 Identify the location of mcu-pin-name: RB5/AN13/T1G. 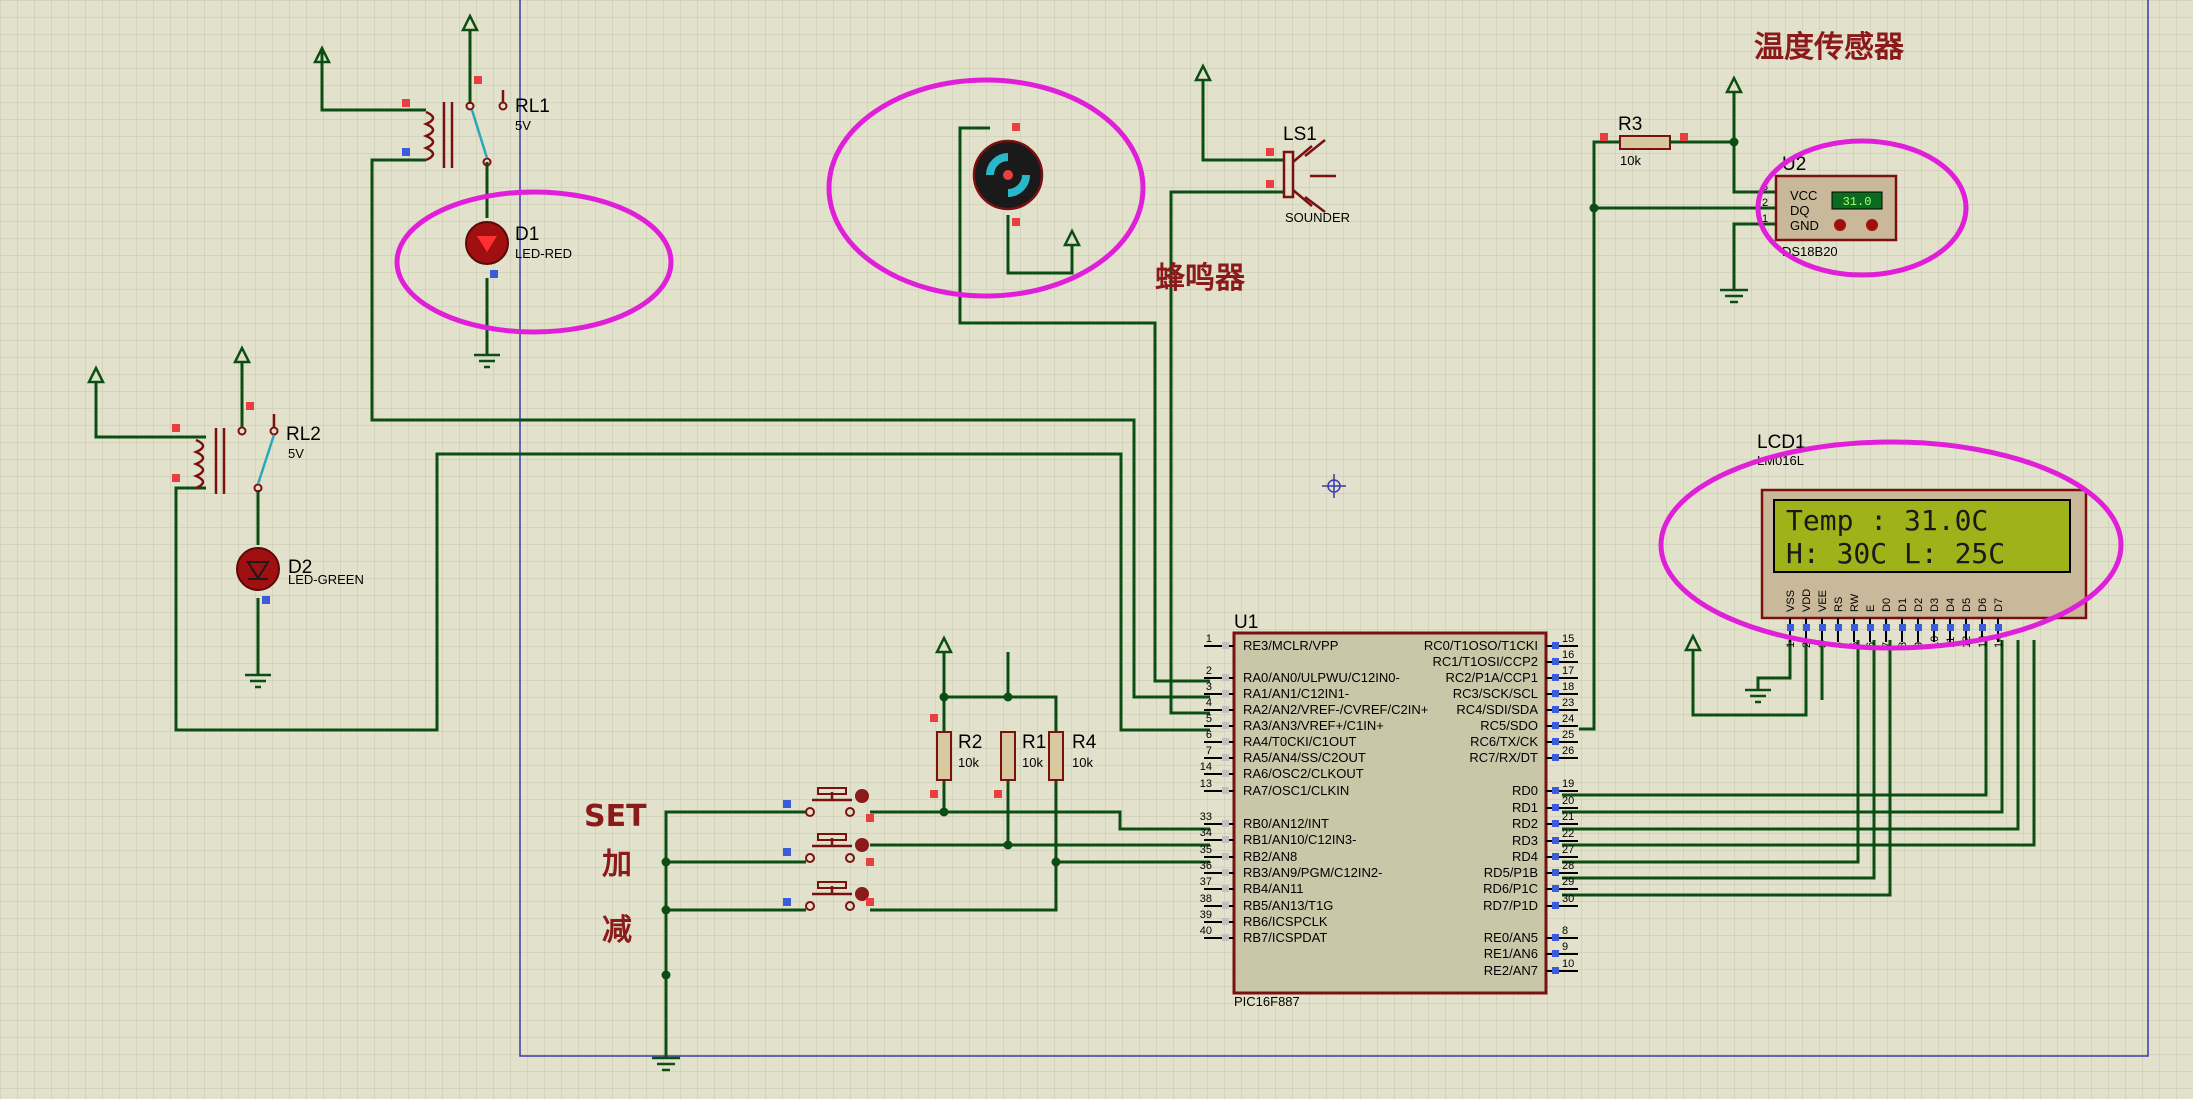
(1288, 905).